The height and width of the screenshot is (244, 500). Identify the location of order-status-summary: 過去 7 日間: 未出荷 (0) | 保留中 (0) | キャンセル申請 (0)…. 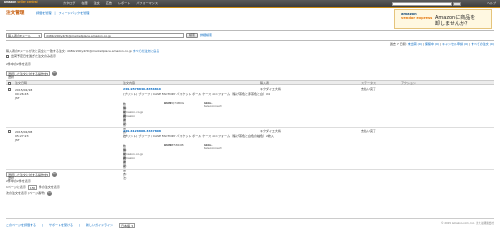
(441, 44).